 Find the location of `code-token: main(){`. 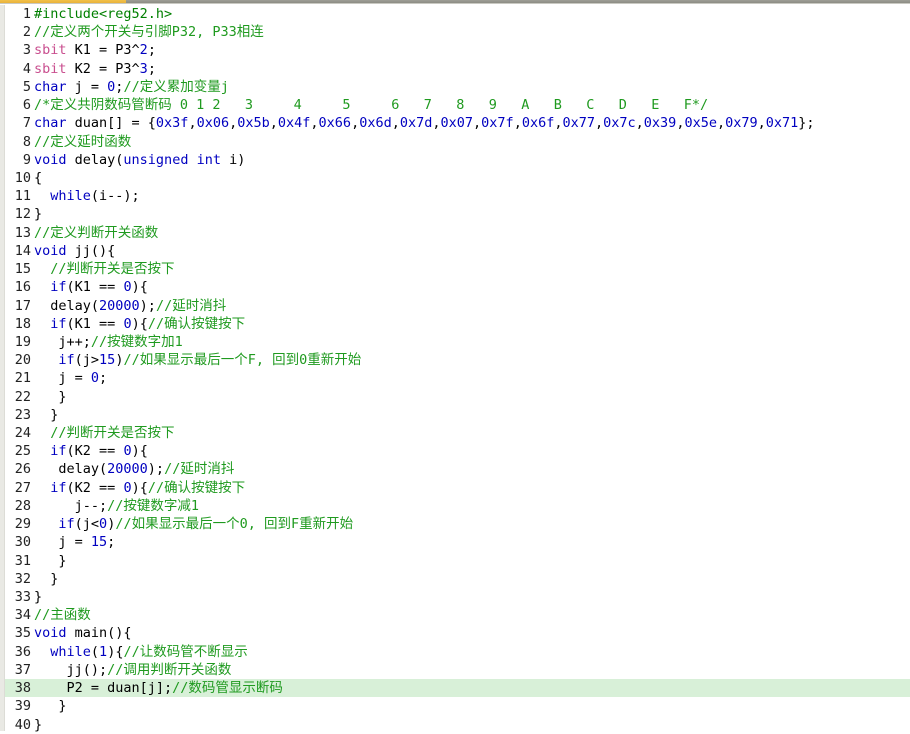

code-token: main(){ is located at coordinates (99, 633).